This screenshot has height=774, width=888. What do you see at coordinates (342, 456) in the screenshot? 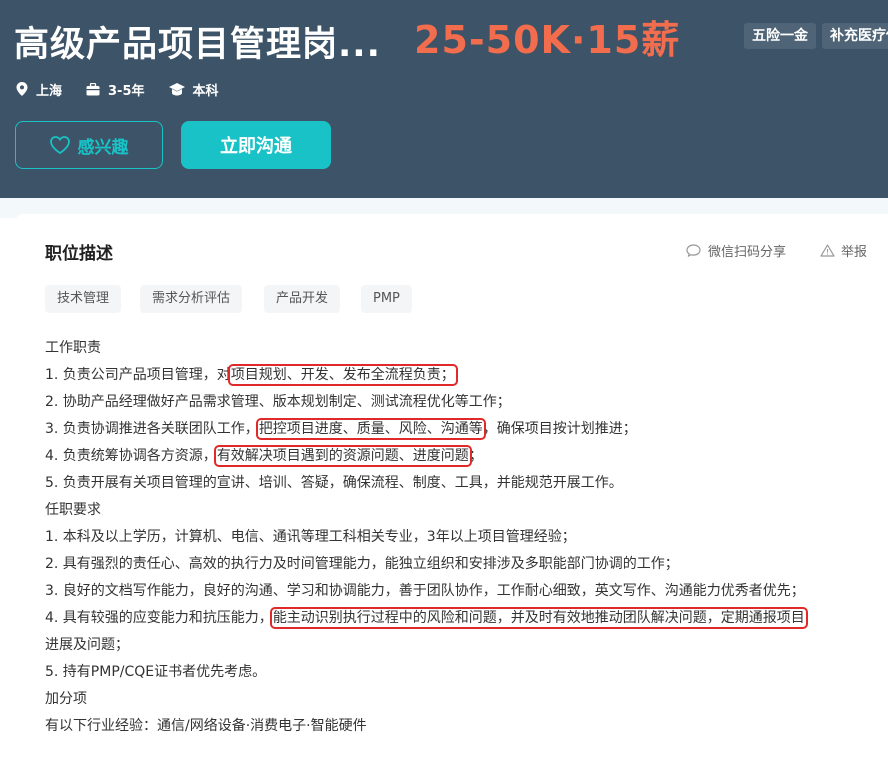
I see `highlighted-text: 有效解决项目遇到的资源问题、进度问题` at bounding box center [342, 456].